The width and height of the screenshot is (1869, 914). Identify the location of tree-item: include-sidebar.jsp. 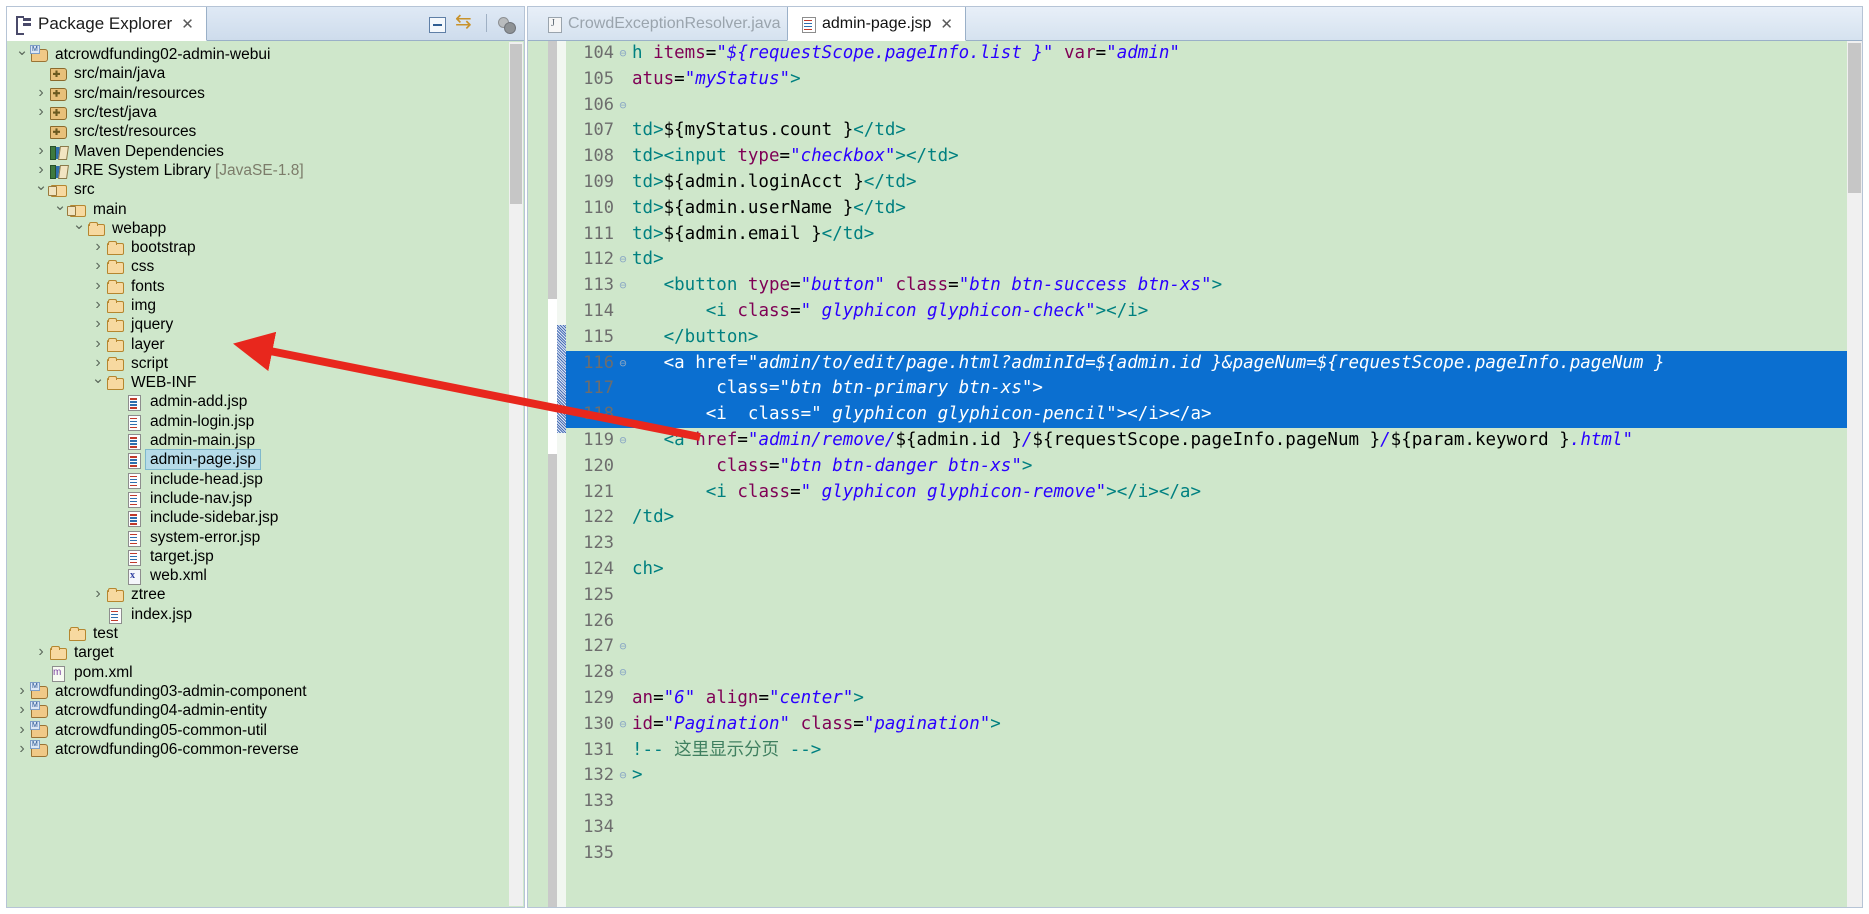
(265, 518).